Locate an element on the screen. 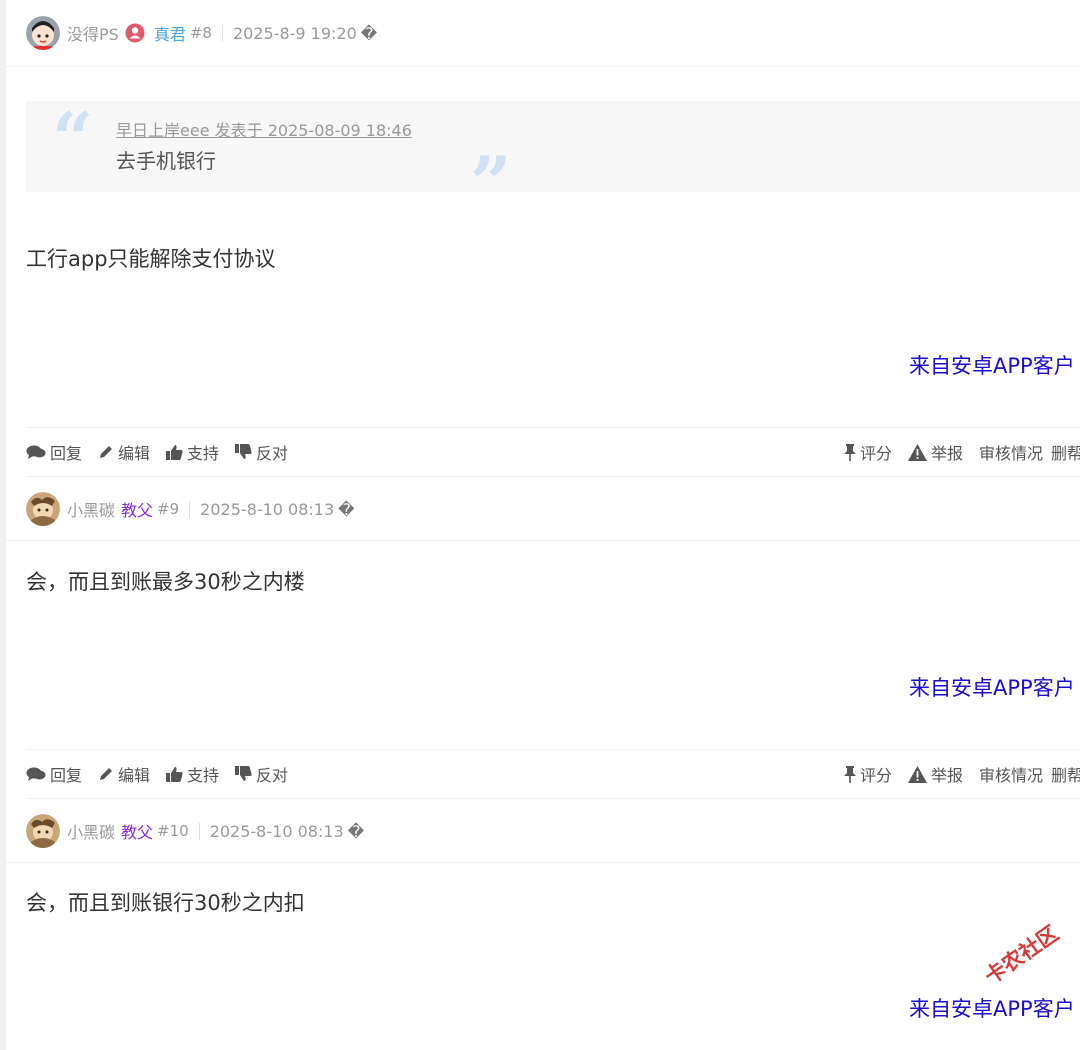 The image size is (1080, 1050). quote-close-icon: ” is located at coordinates (491, 182).